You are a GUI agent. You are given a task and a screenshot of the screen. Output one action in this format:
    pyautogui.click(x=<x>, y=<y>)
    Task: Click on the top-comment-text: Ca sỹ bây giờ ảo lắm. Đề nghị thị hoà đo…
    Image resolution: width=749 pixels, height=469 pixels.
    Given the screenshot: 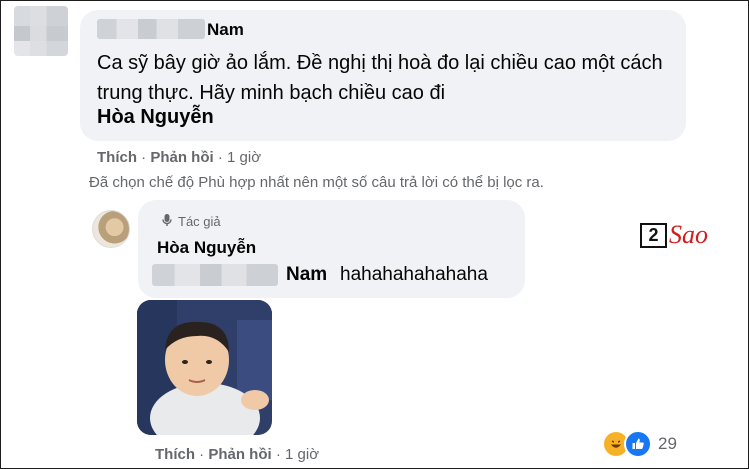 What is the action you would take?
    pyautogui.click(x=380, y=78)
    